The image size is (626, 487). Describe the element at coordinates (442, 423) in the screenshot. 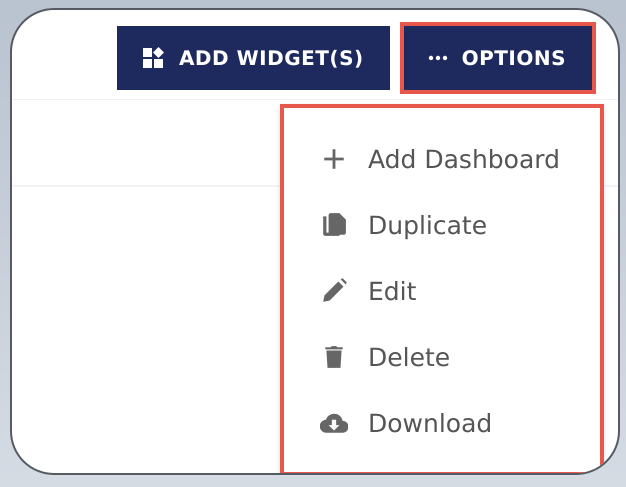

I see `menu-item: Download` at that location.